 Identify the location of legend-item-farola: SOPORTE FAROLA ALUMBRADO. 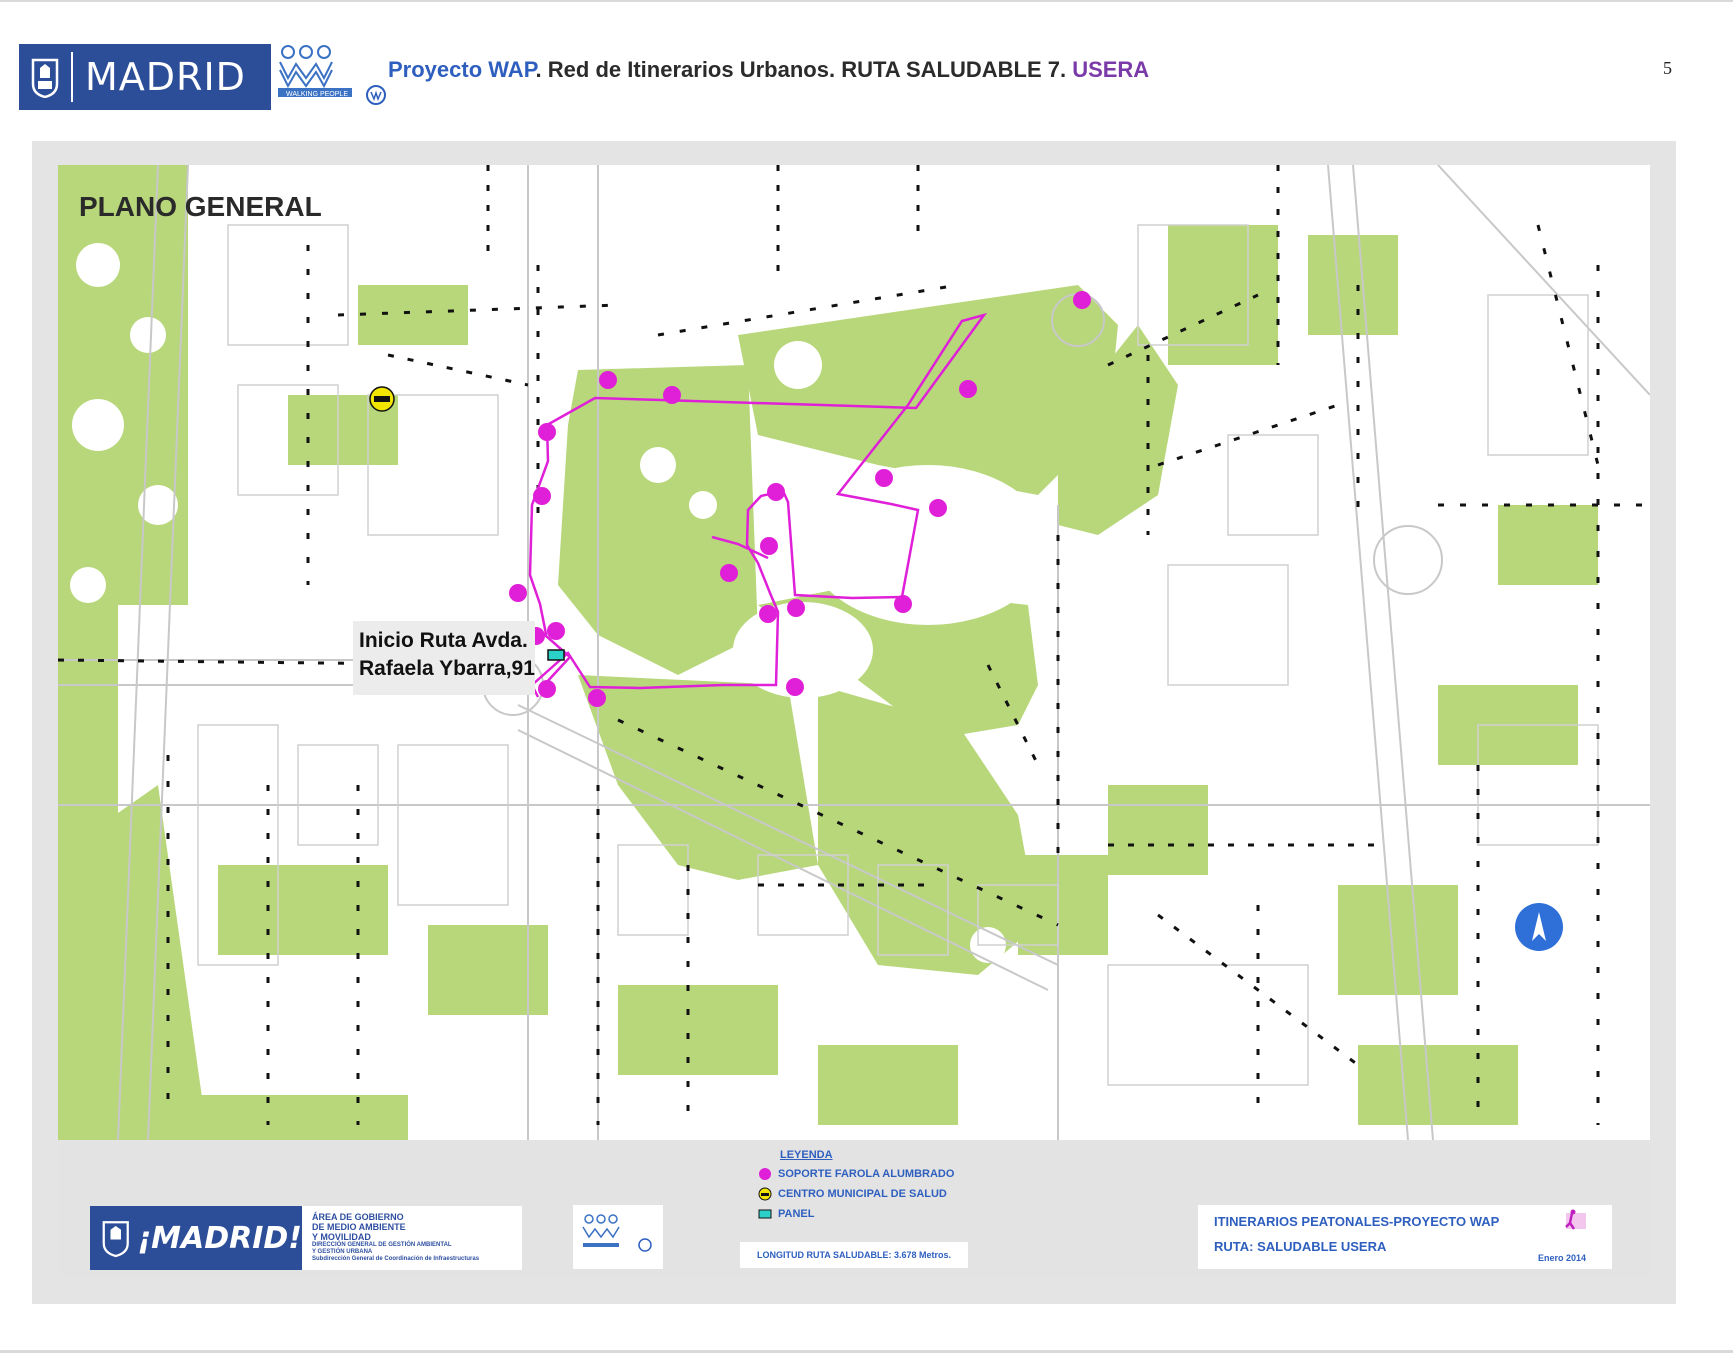
(856, 1174).